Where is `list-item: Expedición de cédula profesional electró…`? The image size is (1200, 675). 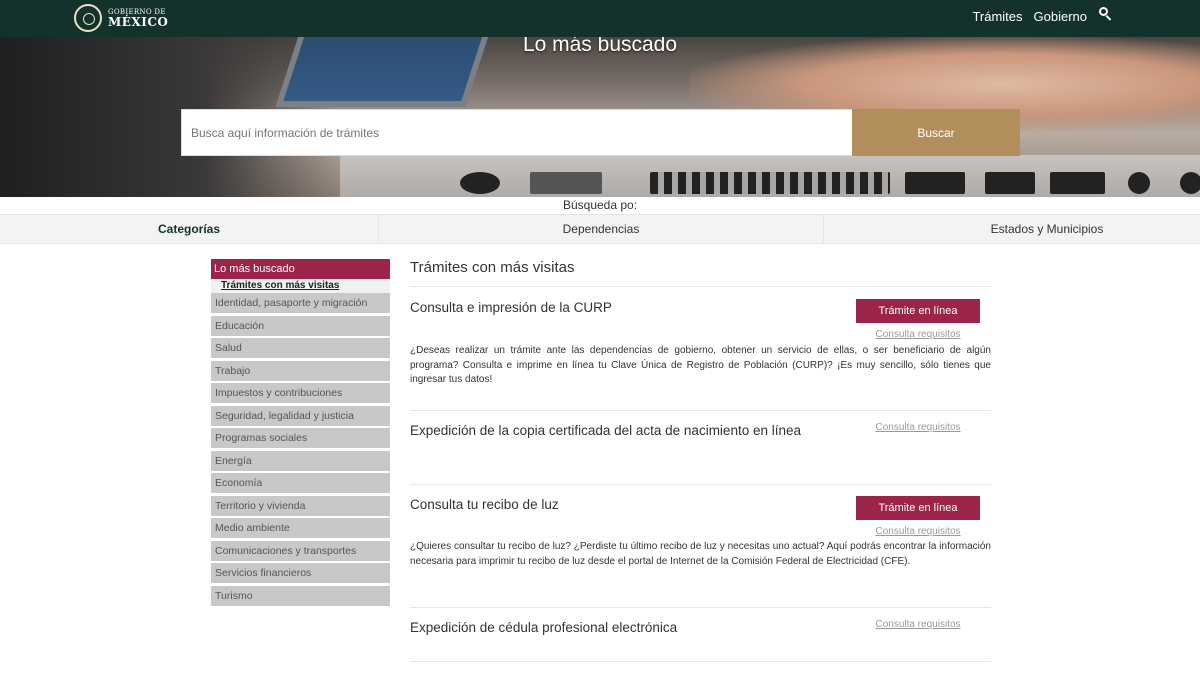 list-item: Expedición de cédula profesional electró… is located at coordinates (700, 635).